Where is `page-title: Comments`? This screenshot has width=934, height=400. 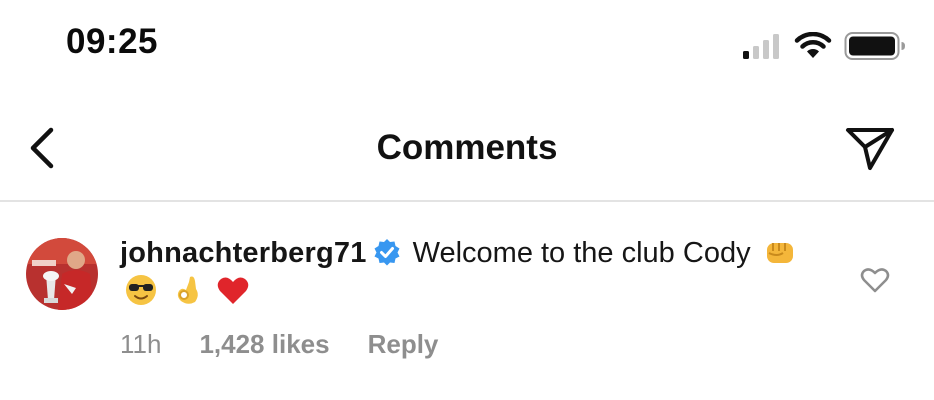 page-title: Comments is located at coordinates (467, 147).